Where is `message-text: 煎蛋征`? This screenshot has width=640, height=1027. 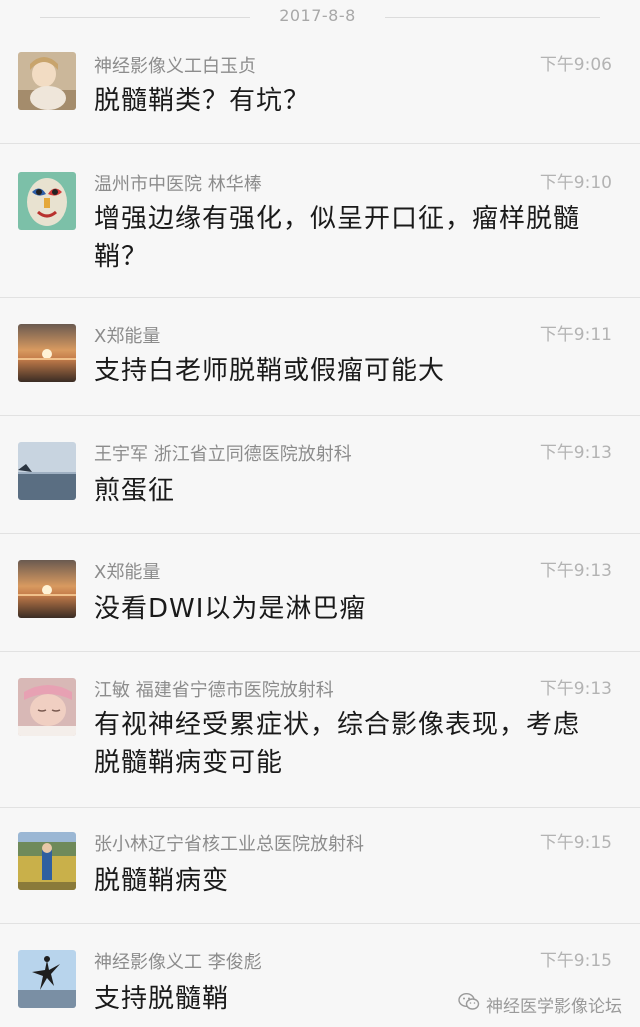
message-text: 煎蛋征 is located at coordinates (135, 491).